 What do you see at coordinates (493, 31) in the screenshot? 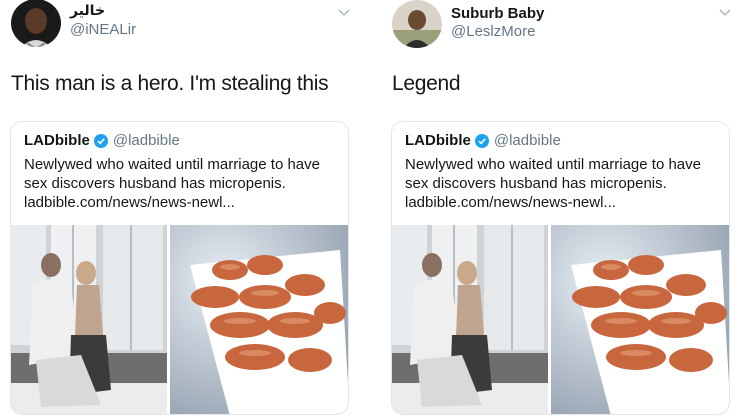
I see `user-handle: @LeslzMore` at bounding box center [493, 31].